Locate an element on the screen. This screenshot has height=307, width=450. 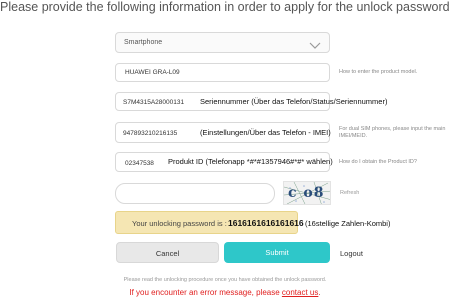
serial-number-value: S7M4315A28000131 is located at coordinates (154, 102).